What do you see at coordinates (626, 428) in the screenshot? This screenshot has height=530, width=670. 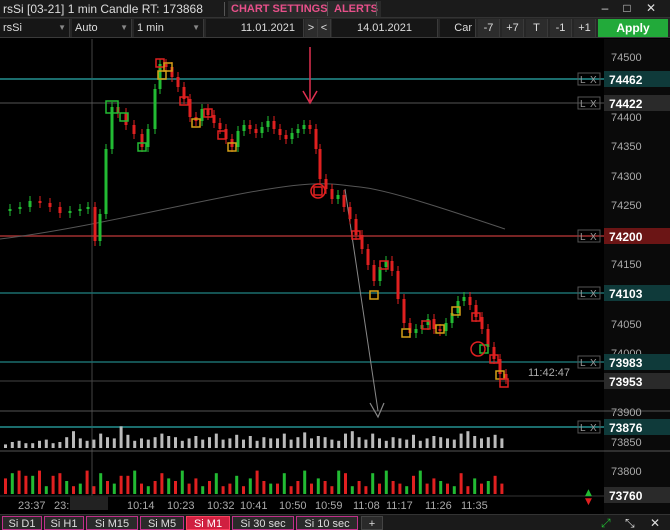 I see `level-price-label: 73876` at bounding box center [626, 428].